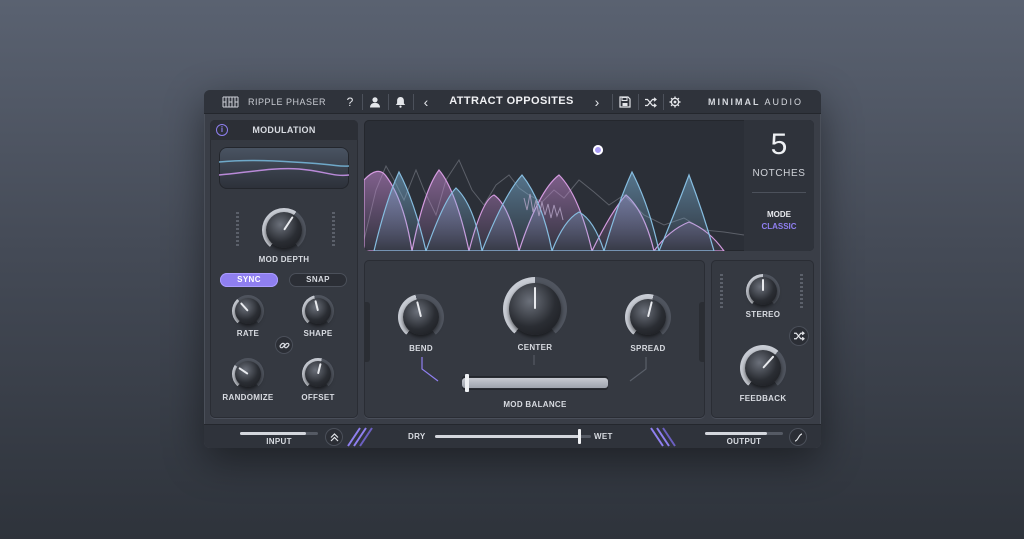  What do you see at coordinates (318, 280) in the screenshot?
I see `snap-toggle: SNAP` at bounding box center [318, 280].